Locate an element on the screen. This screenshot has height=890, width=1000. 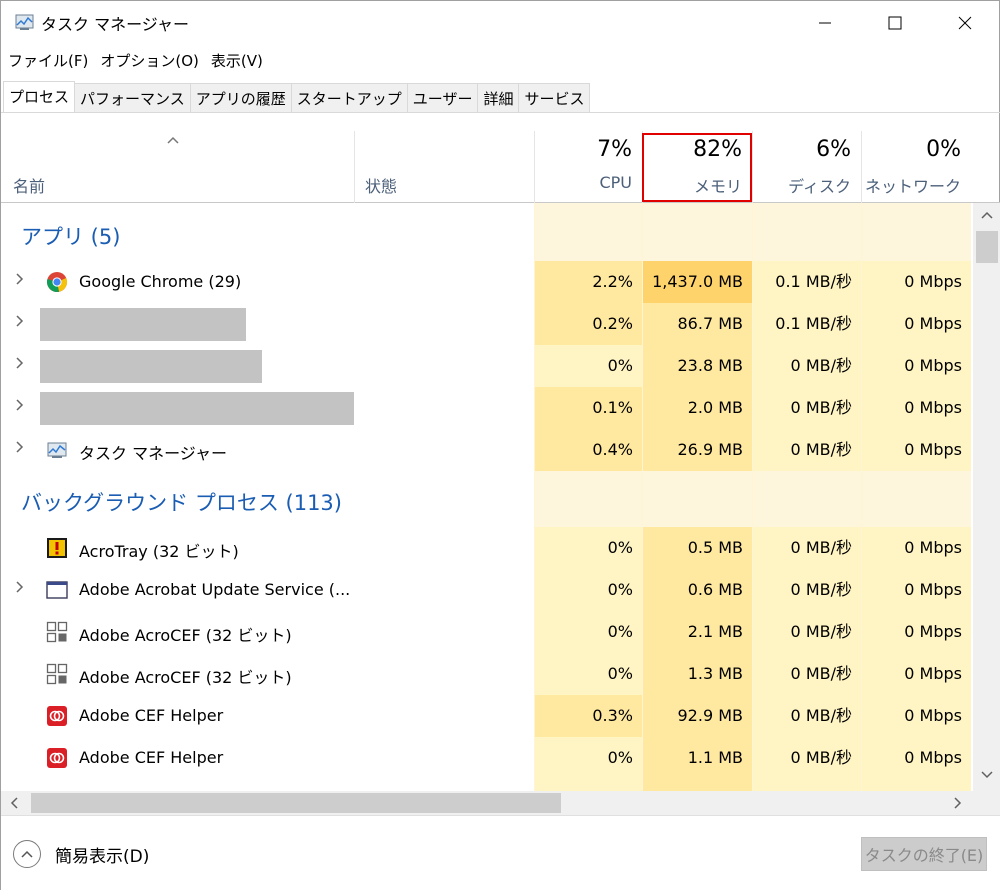
scroll-left-icon is located at coordinates (14, 804).